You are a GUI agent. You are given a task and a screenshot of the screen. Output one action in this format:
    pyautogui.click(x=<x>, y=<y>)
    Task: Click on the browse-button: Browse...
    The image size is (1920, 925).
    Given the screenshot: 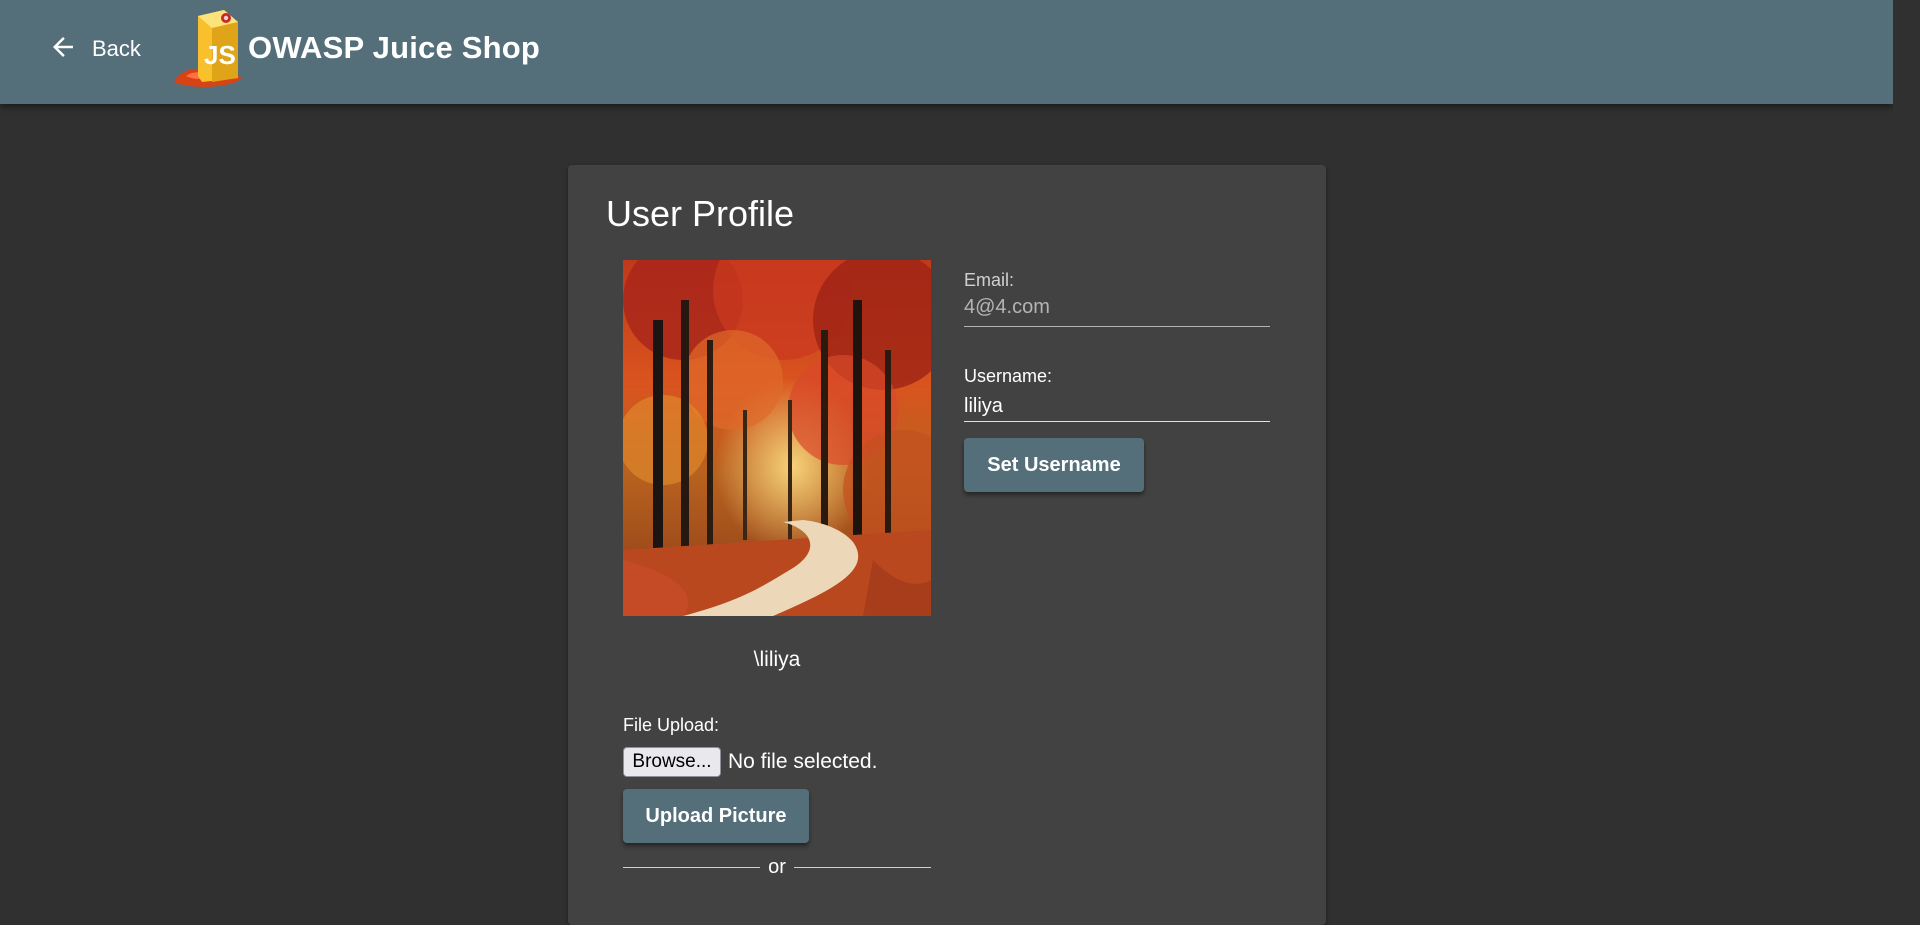 What is the action you would take?
    pyautogui.click(x=672, y=762)
    